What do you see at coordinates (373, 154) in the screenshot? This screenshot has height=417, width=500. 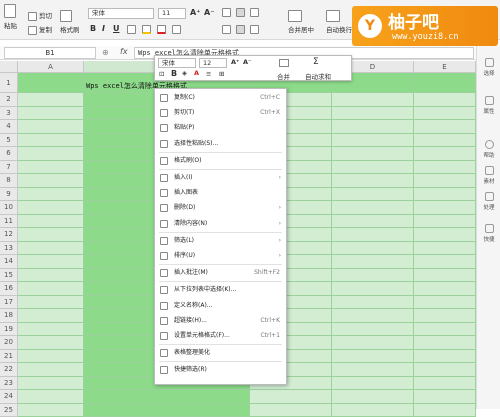 I see `cell-d6` at bounding box center [373, 154].